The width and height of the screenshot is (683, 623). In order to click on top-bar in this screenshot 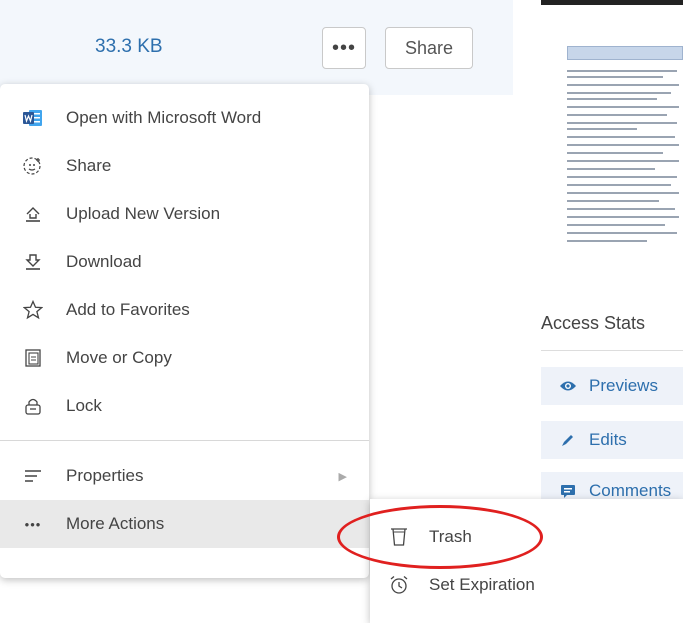, I will do `click(612, 2)`.